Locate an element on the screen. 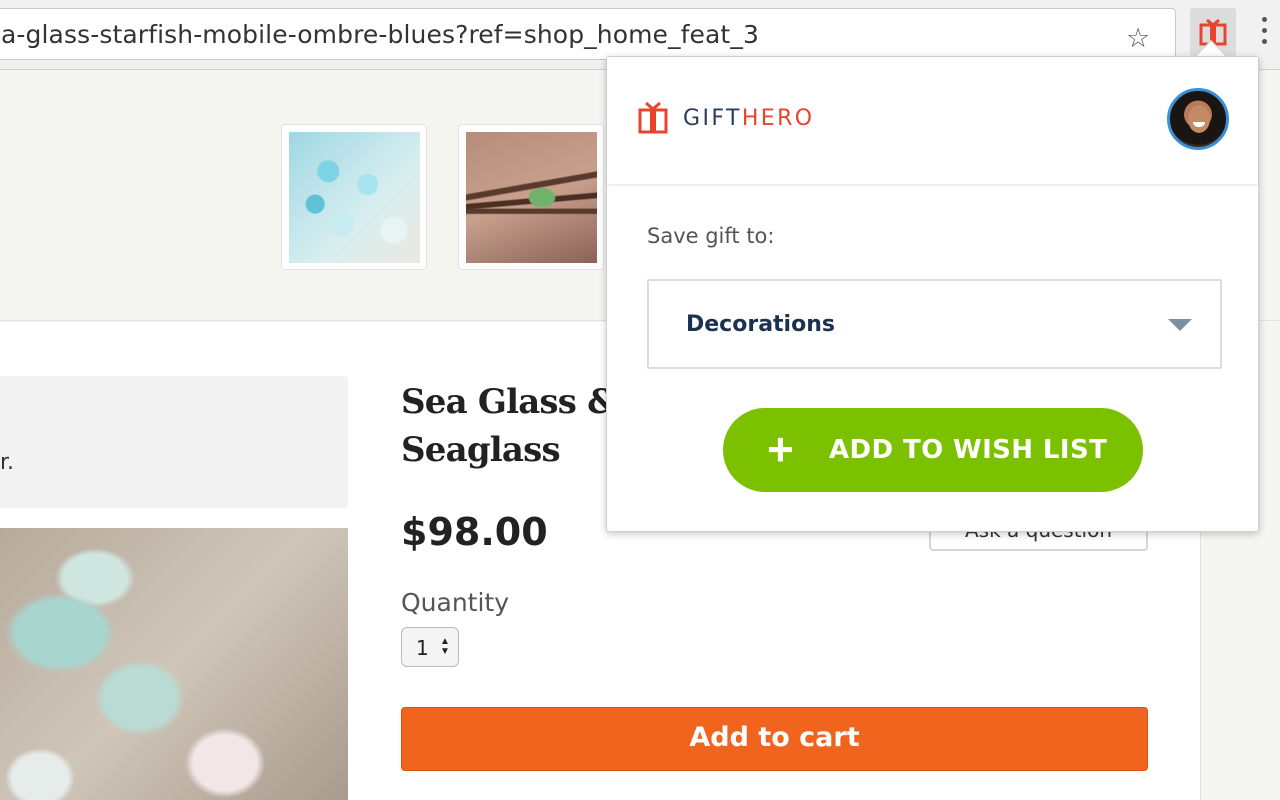 This screenshot has height=800, width=1280. thumbnail-bracelet is located at coordinates (531, 197).